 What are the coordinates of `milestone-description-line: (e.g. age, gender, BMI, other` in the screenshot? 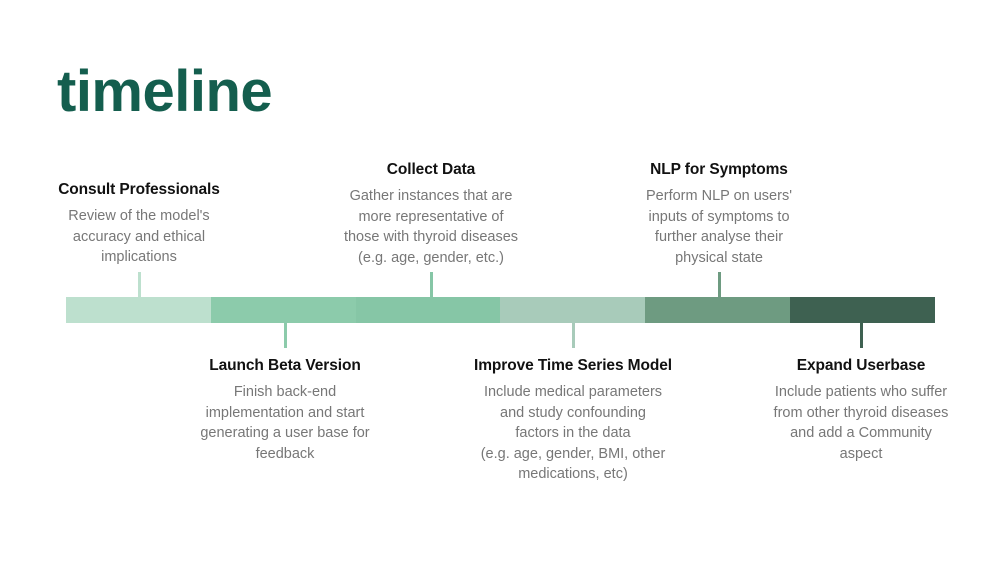 It's located at (573, 453).